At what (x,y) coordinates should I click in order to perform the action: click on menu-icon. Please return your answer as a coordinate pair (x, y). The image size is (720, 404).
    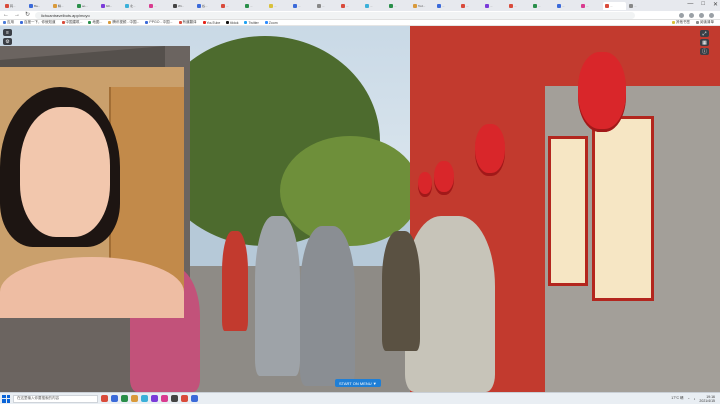
    Looking at the image, I should click on (711, 15).